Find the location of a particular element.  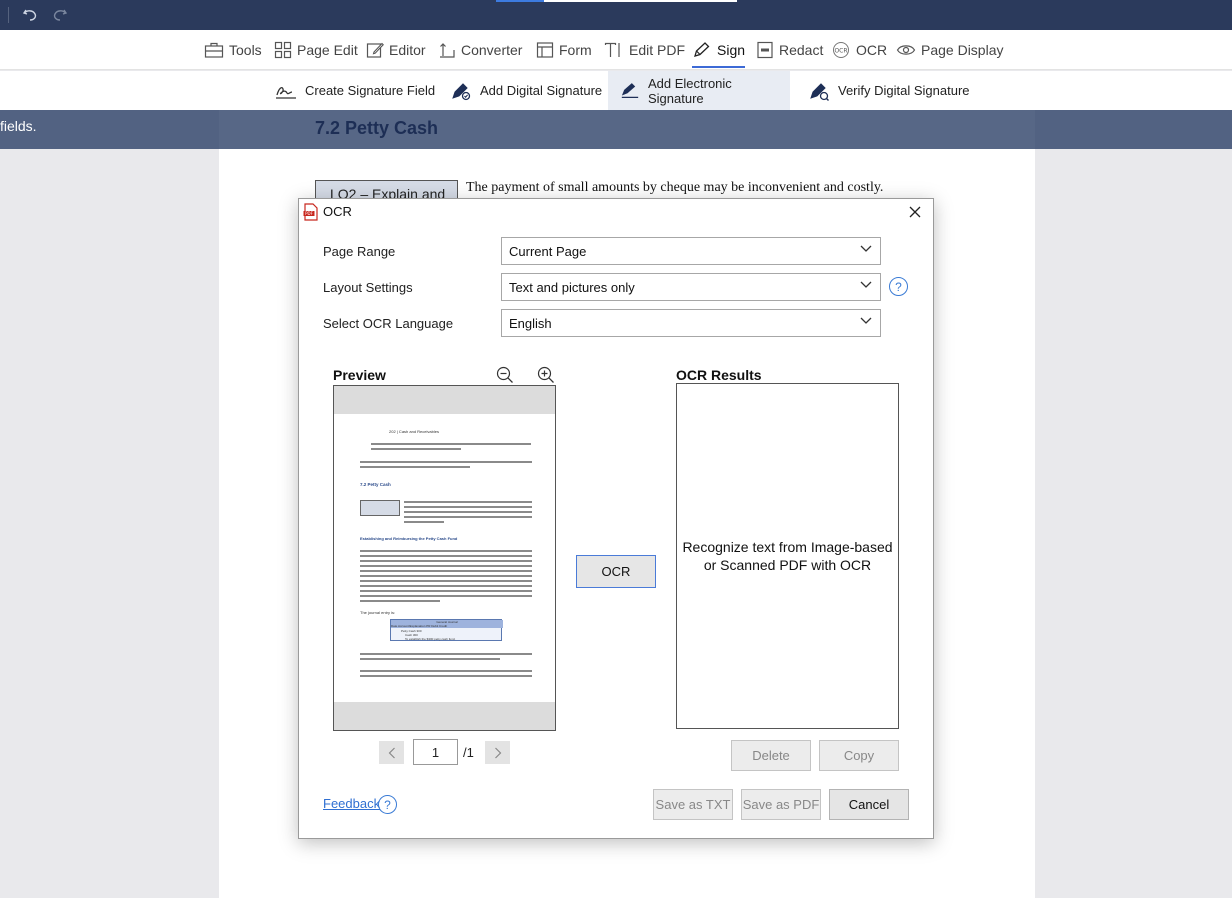

undo-icon is located at coordinates (30, 15).